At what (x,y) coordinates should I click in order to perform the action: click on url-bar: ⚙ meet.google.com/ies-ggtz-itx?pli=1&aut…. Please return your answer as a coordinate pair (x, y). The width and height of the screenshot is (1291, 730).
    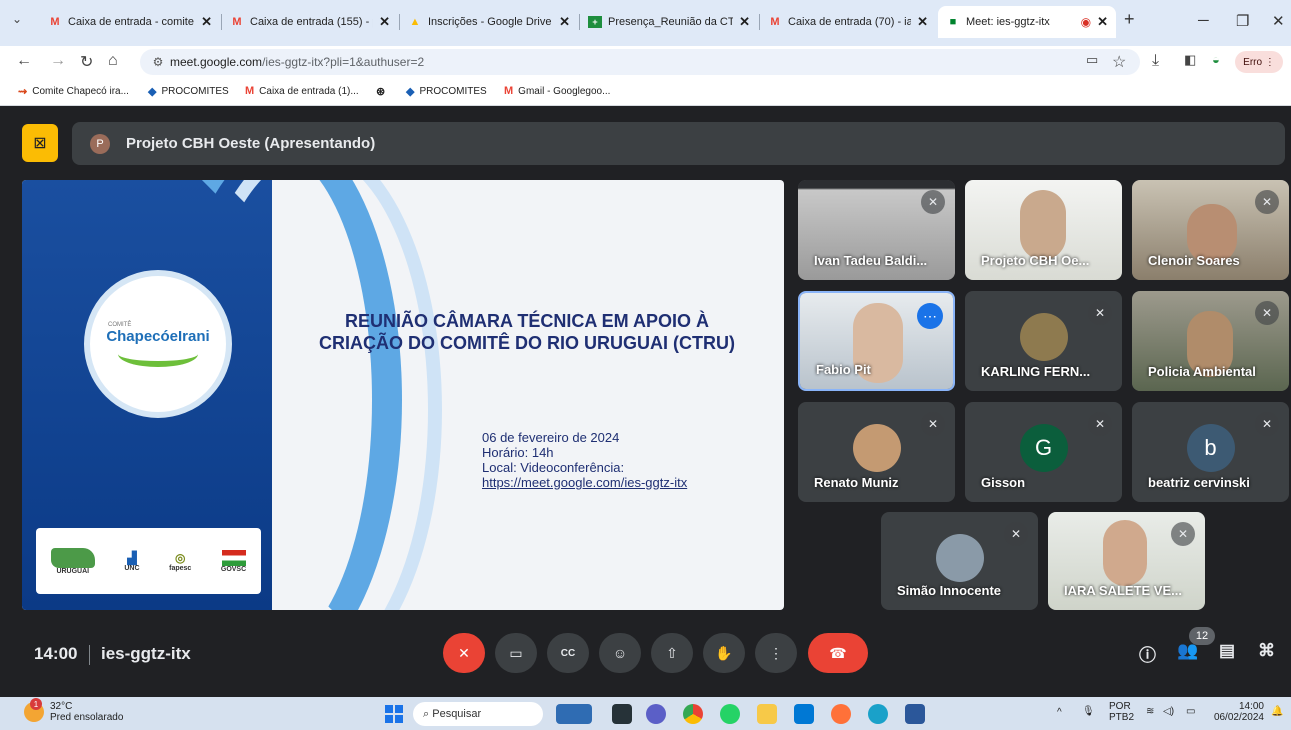
    Looking at the image, I should click on (640, 62).